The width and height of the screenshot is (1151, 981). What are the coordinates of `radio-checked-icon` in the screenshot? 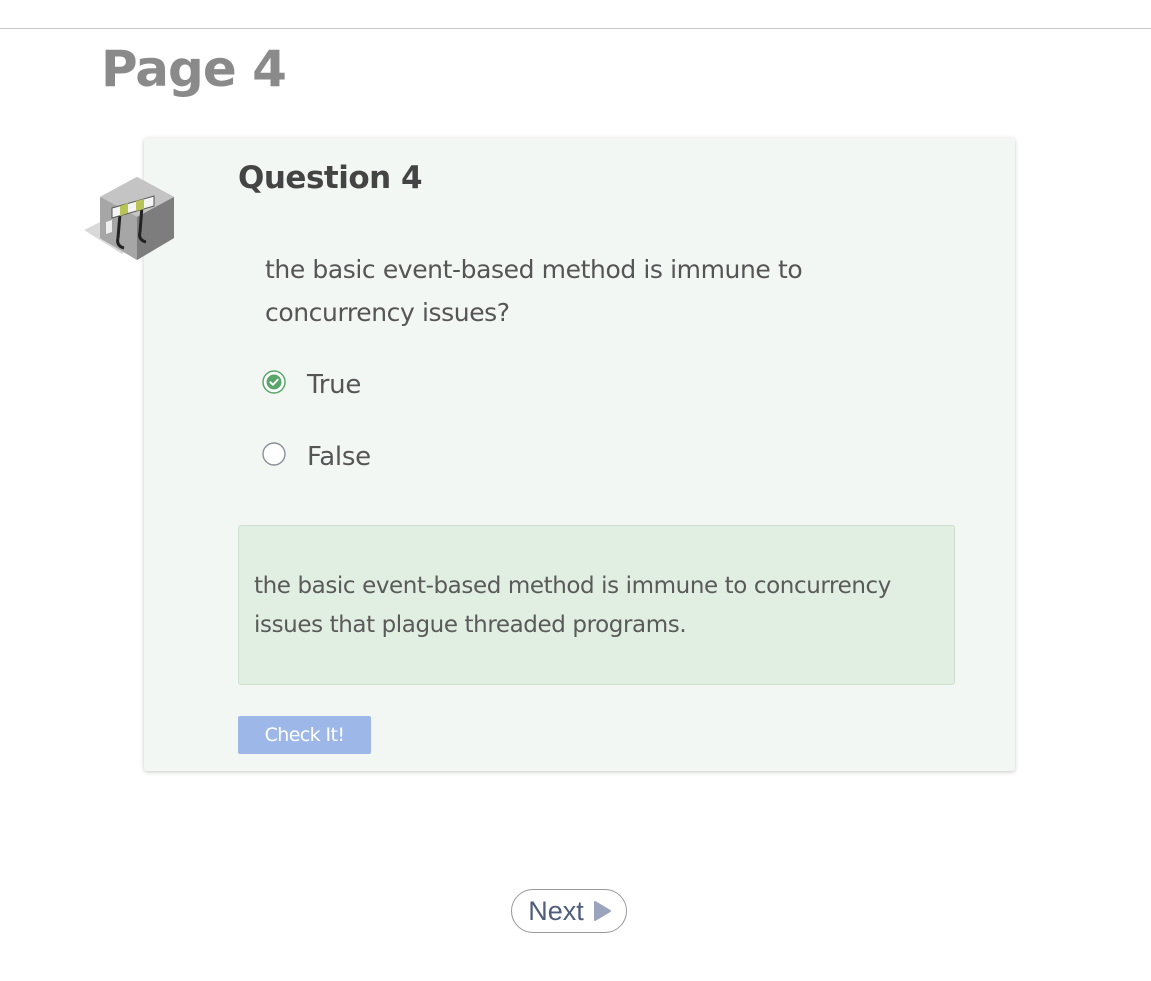 It's located at (274, 382).